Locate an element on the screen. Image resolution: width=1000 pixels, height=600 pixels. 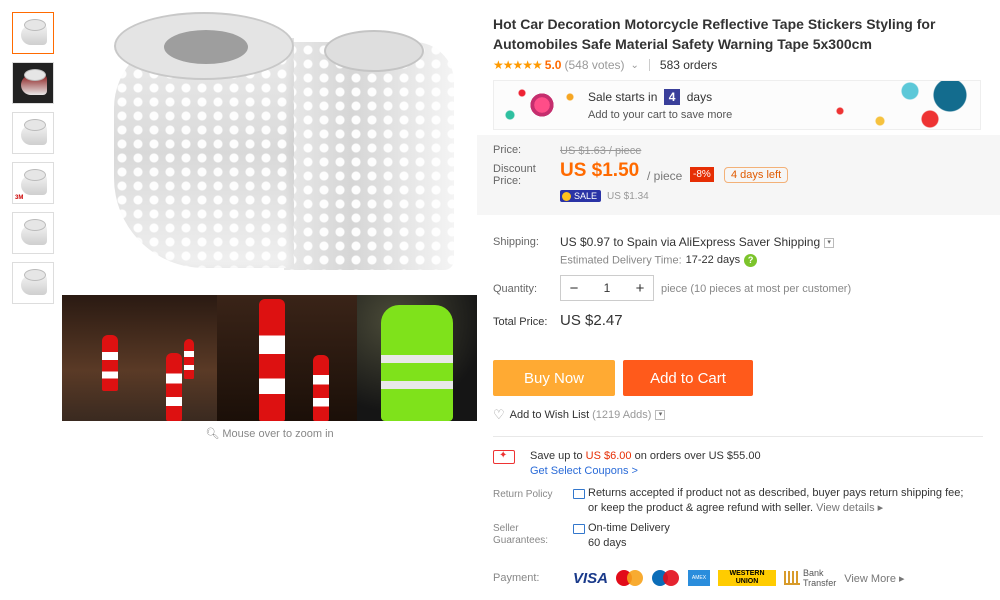
orders-count: 583 orders is located at coordinates (688, 65).